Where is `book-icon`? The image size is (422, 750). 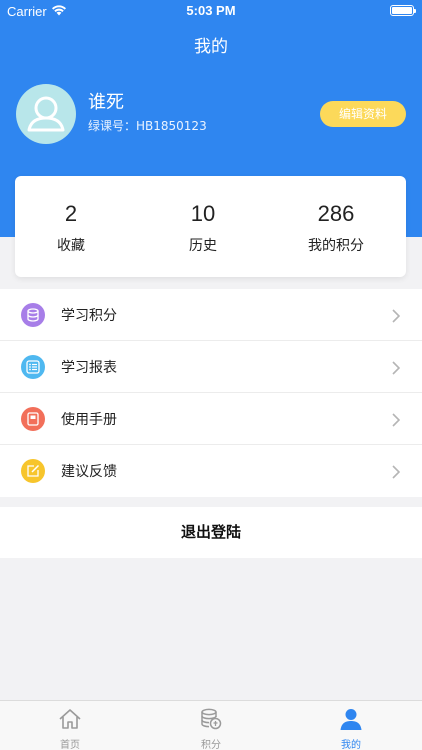
book-icon is located at coordinates (33, 419).